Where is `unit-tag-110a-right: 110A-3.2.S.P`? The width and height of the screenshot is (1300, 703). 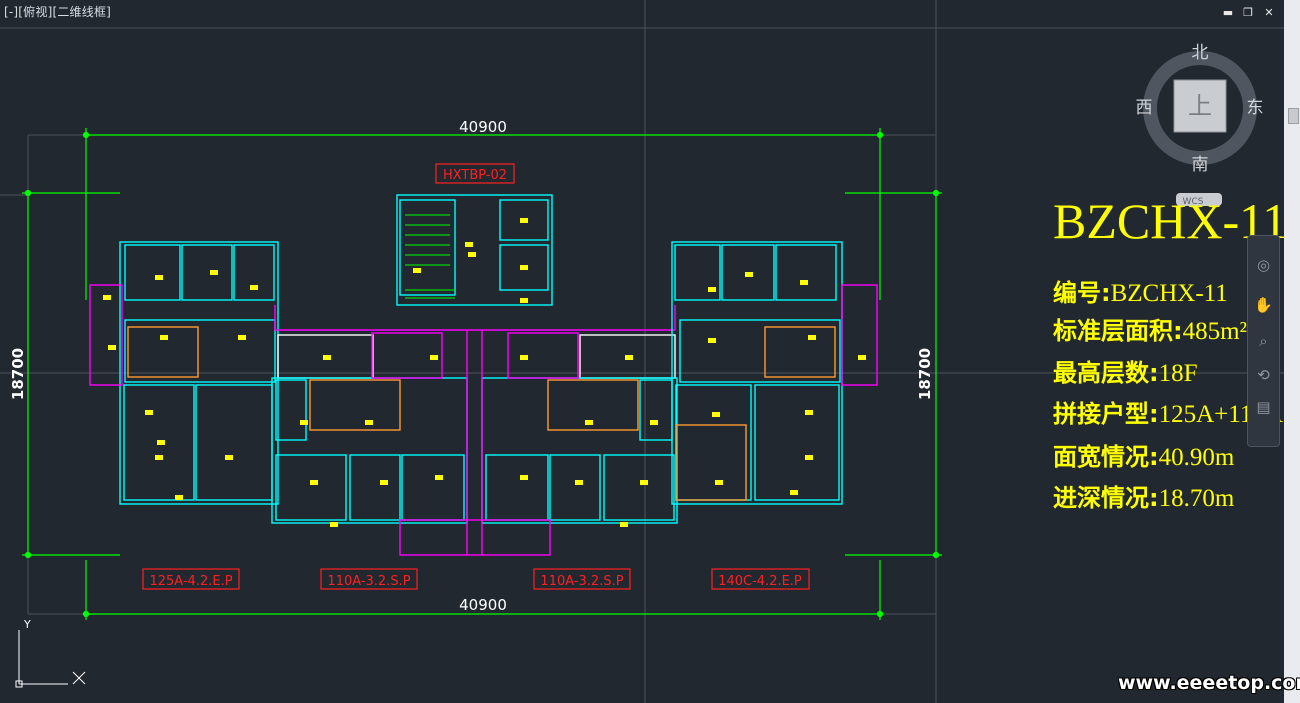 unit-tag-110a-right: 110A-3.2.S.P is located at coordinates (581, 581).